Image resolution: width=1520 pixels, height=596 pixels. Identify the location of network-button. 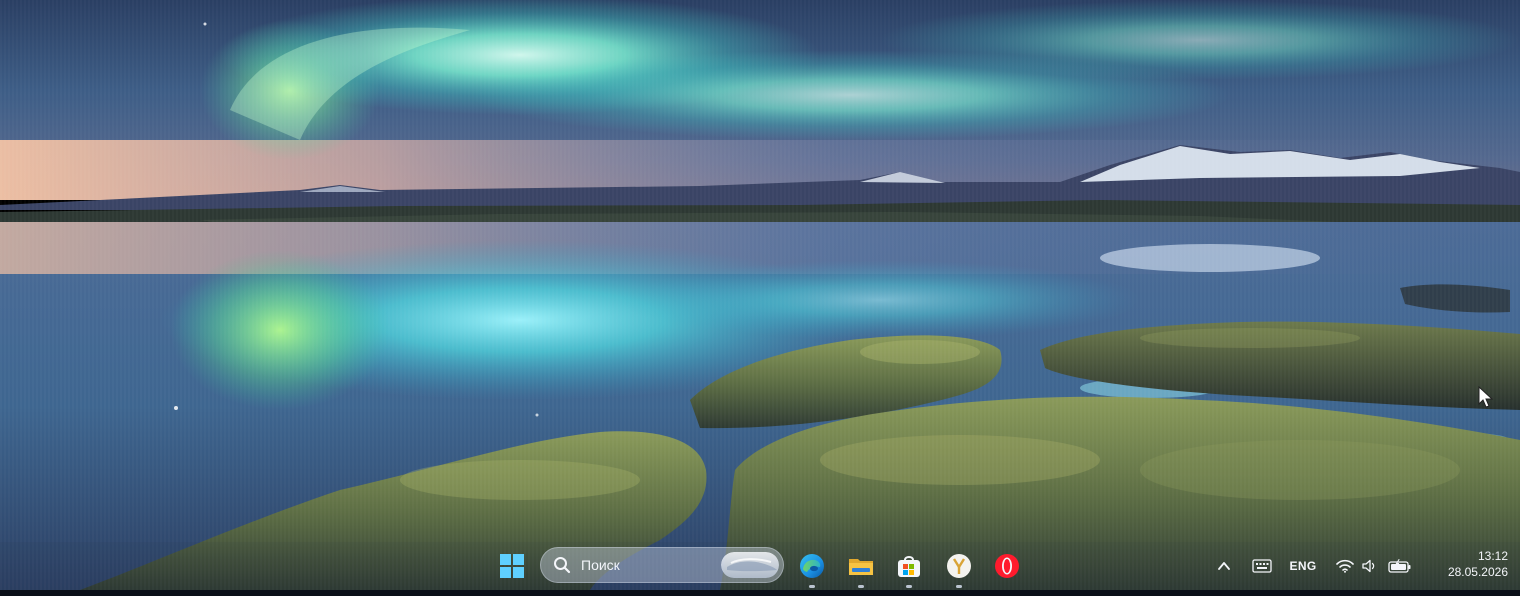
(1345, 566).